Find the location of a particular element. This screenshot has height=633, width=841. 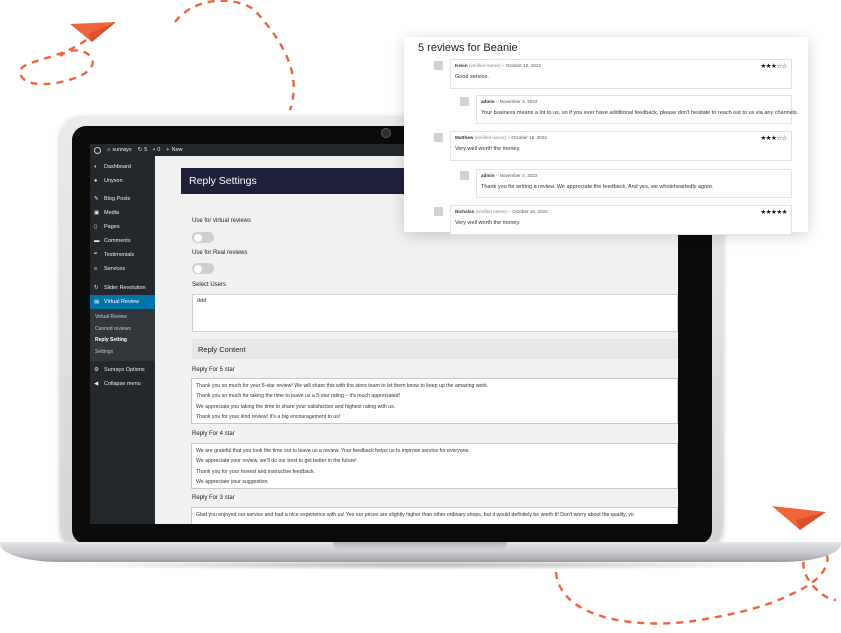

review-date: – October 12, 2022 is located at coordinates (521, 65).